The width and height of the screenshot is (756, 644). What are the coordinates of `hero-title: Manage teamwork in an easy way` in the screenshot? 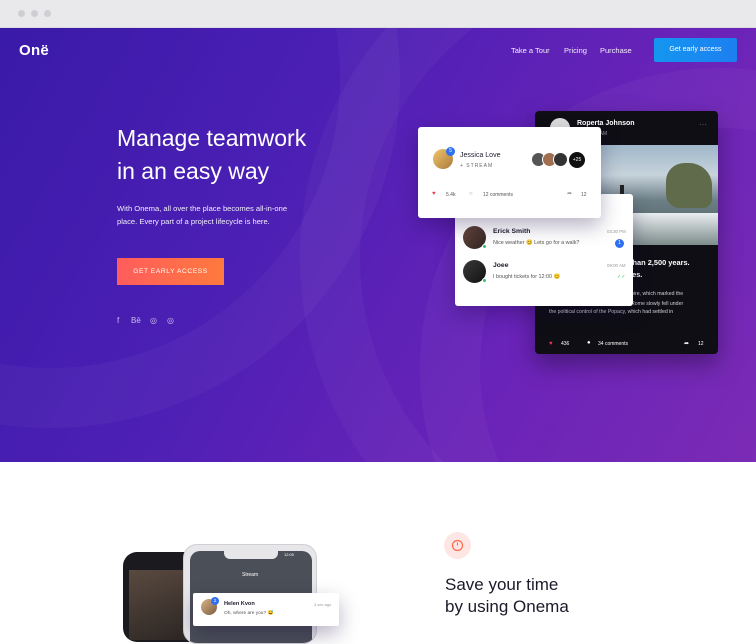 It's located at (257, 155).